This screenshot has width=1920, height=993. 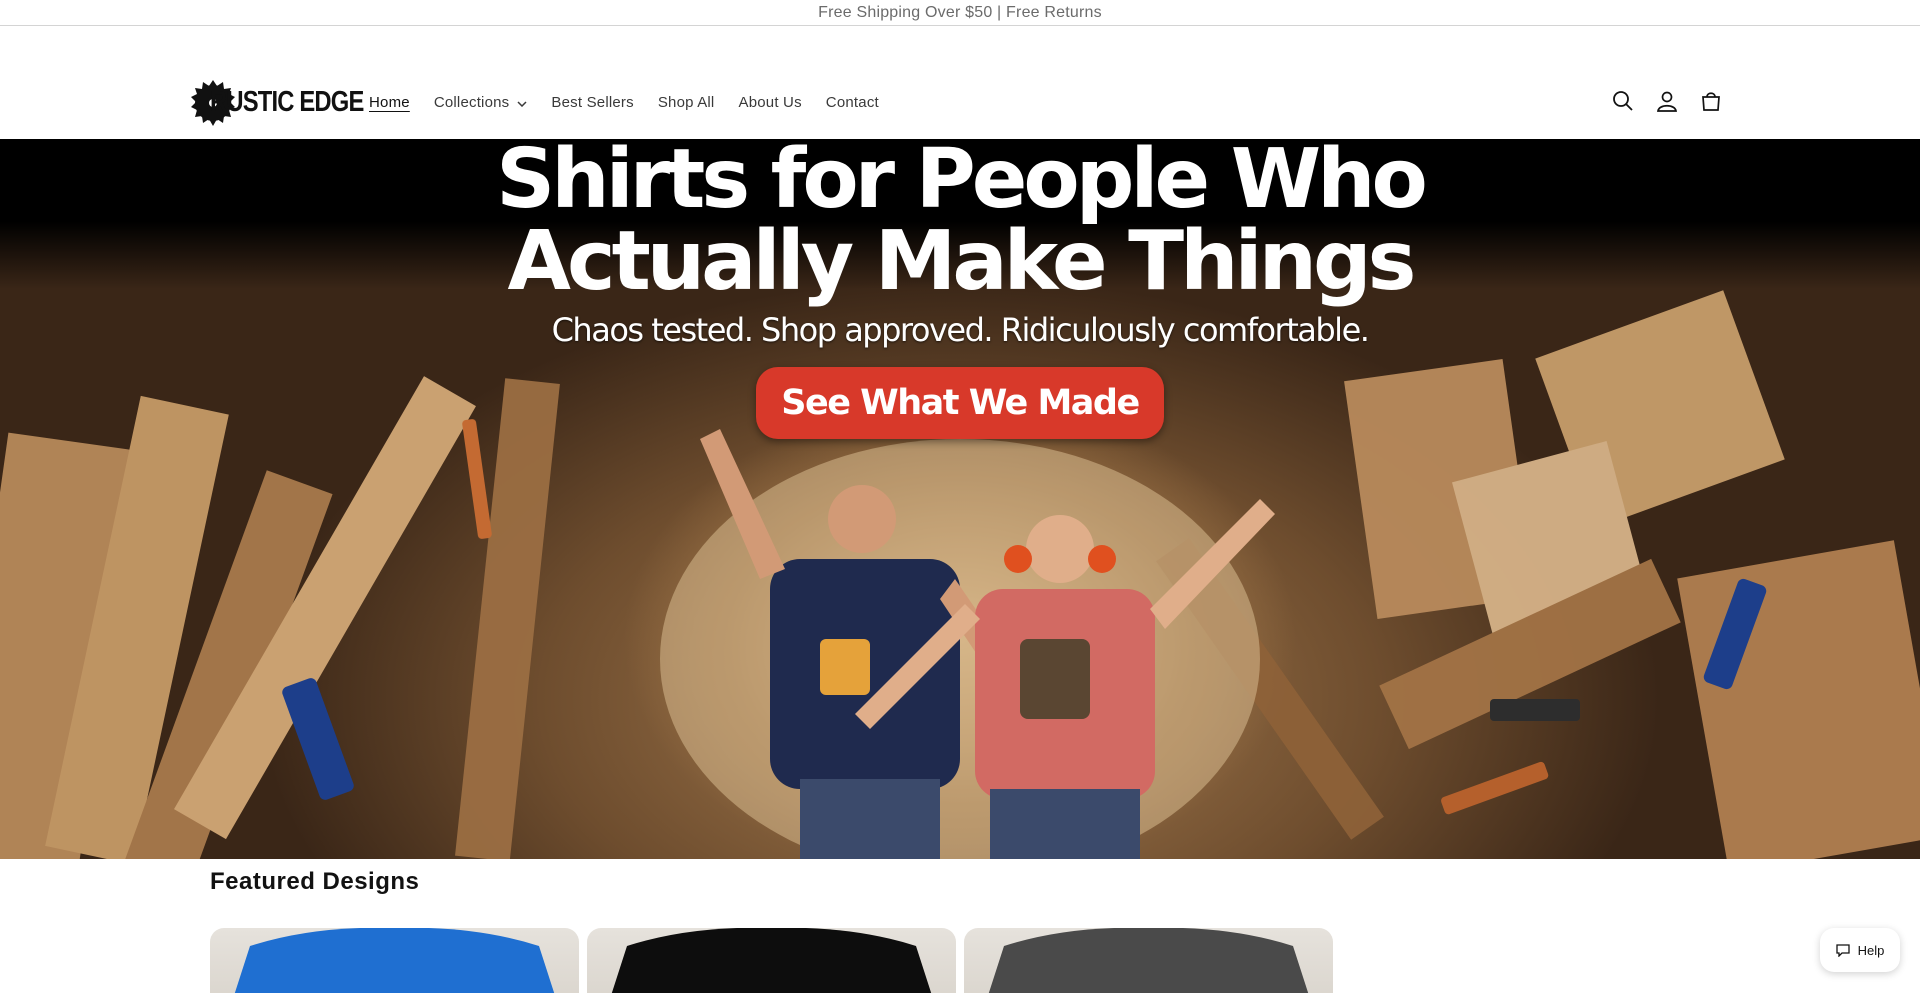 I want to click on hero-title-line2: Actually Make Things, so click(x=962, y=261).